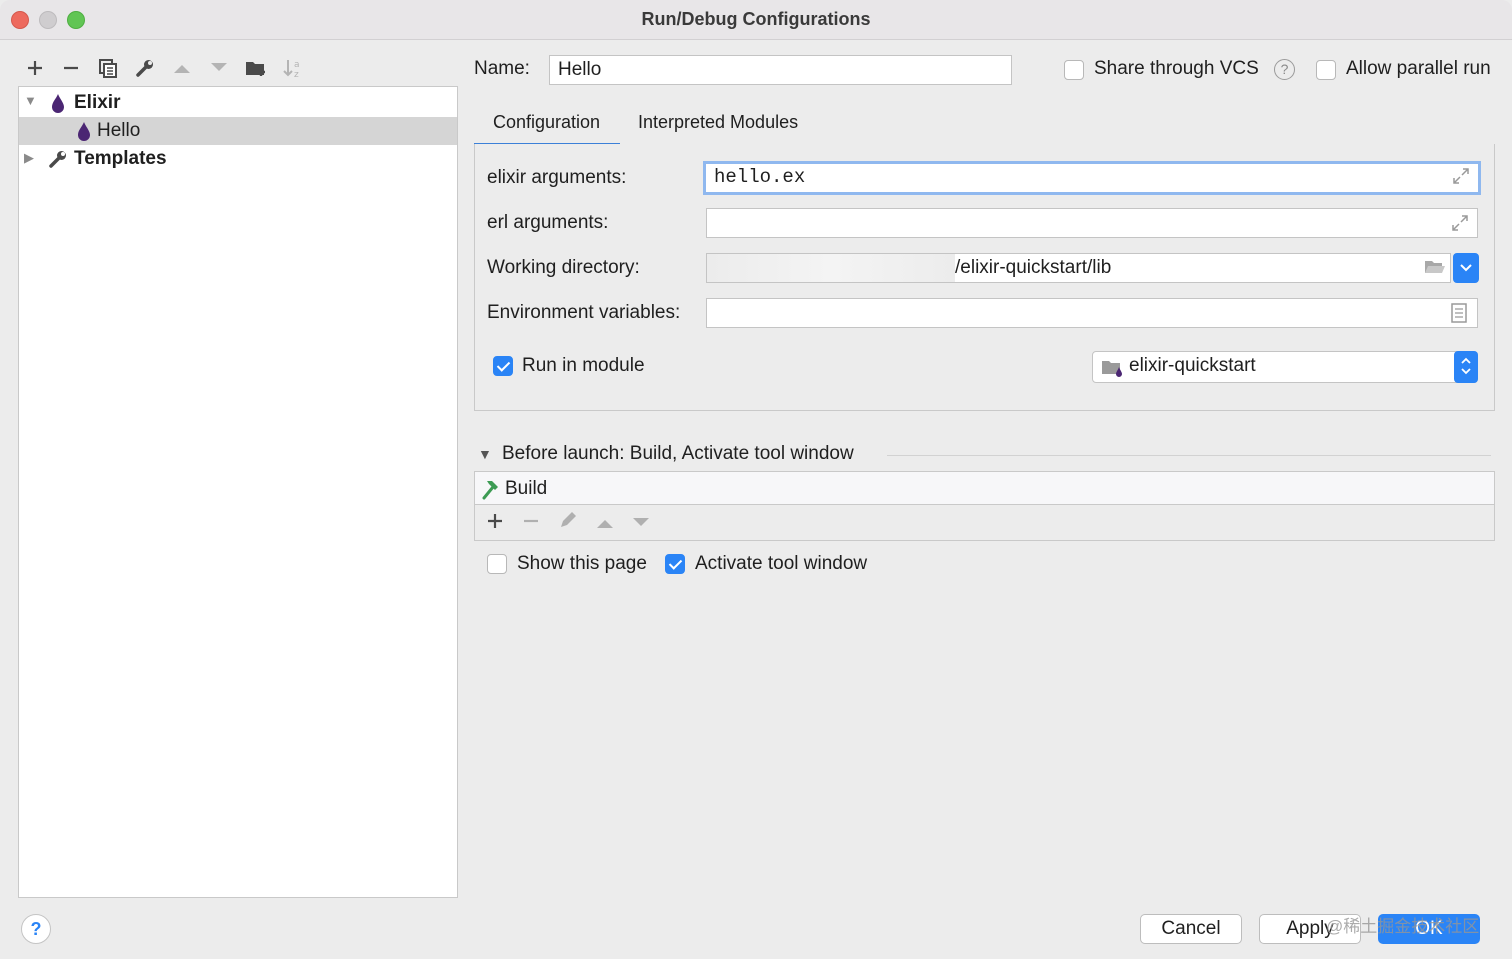 This screenshot has height=959, width=1512. I want to click on allow-parallel-label: Allow parallel run, so click(1418, 68).